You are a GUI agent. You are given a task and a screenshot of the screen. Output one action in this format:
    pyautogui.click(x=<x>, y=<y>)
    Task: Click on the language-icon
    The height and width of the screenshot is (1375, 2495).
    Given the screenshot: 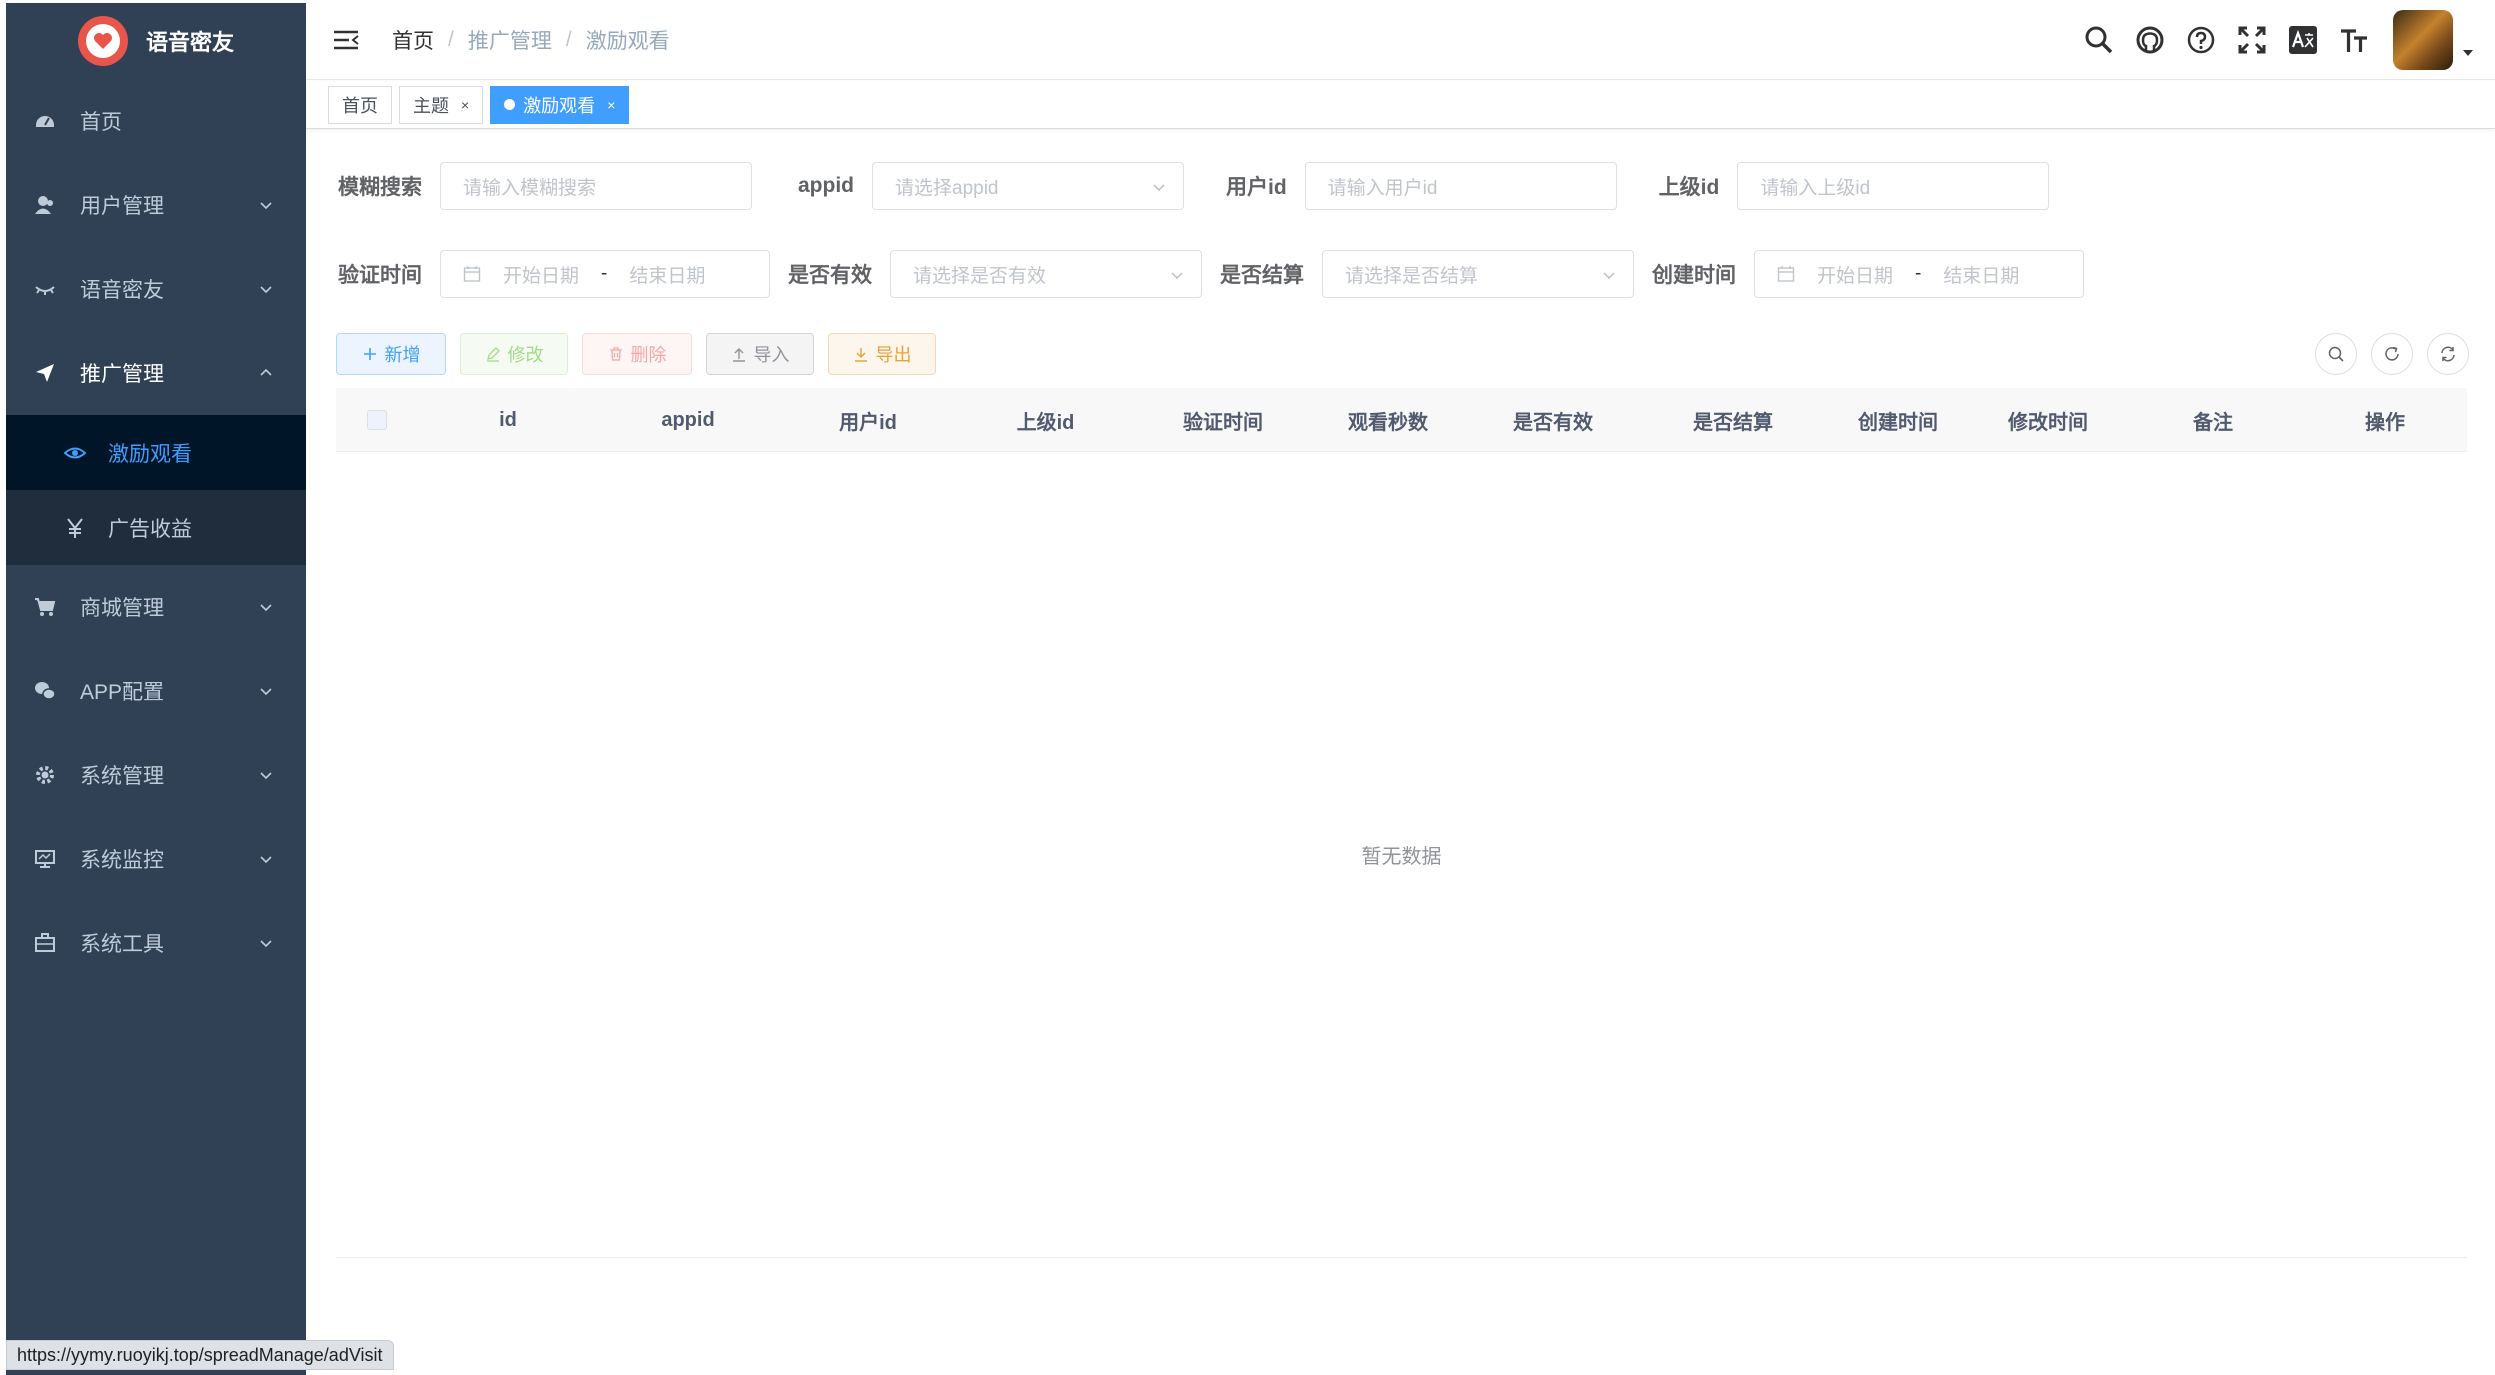 What is the action you would take?
    pyautogui.click(x=2303, y=40)
    